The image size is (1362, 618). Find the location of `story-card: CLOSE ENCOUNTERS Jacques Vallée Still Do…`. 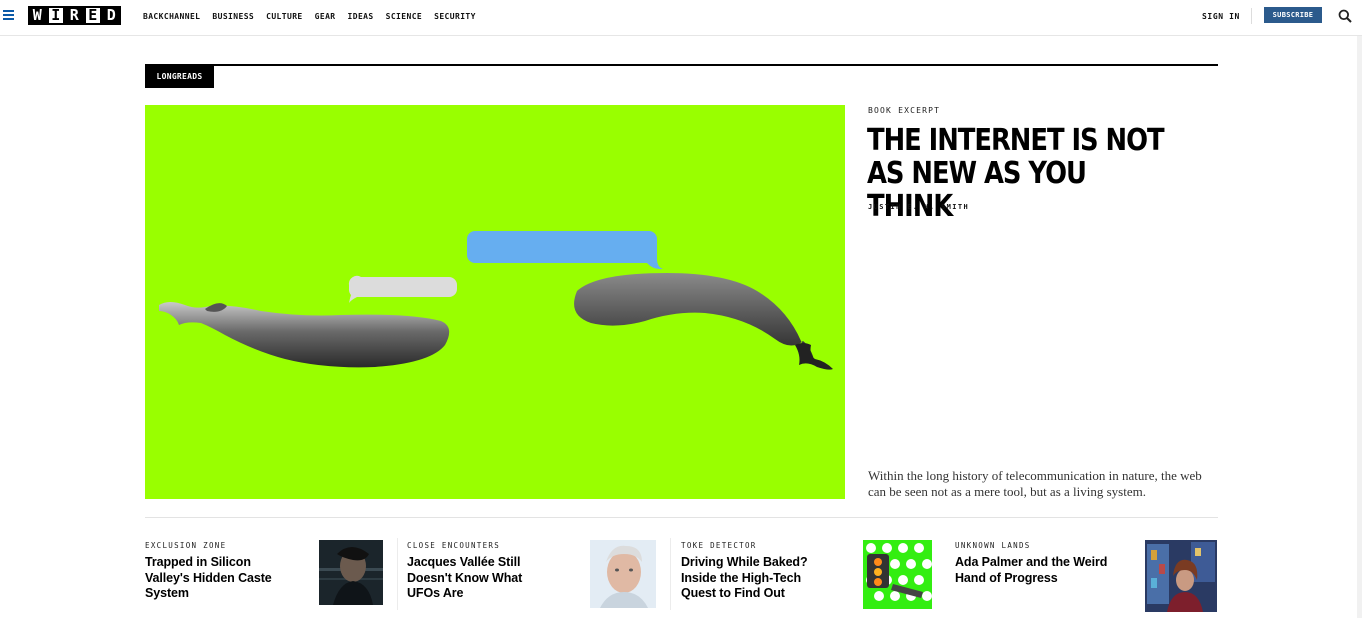

story-card: CLOSE ENCOUNTERS Jacques Vallée Still Do… is located at coordinates (532, 576).